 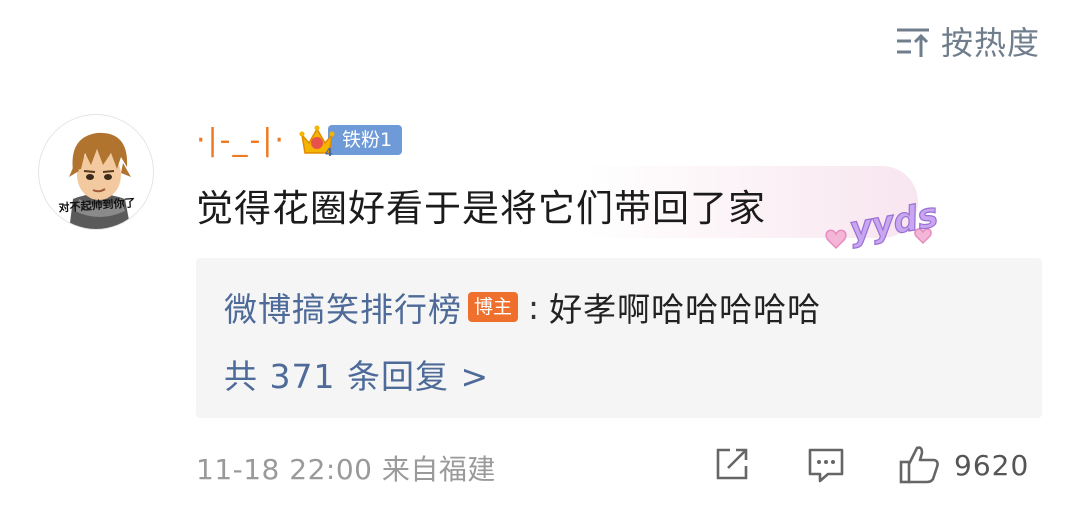 I want to click on comment-icon, so click(x=826, y=465).